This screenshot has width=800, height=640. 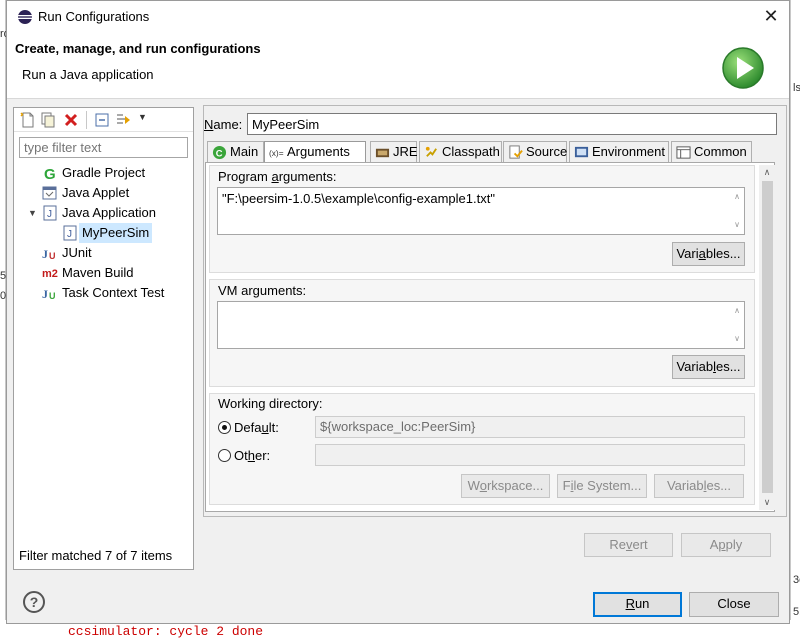 What do you see at coordinates (796, 88) in the screenshot?
I see `background-text-fragment: ls` at bounding box center [796, 88].